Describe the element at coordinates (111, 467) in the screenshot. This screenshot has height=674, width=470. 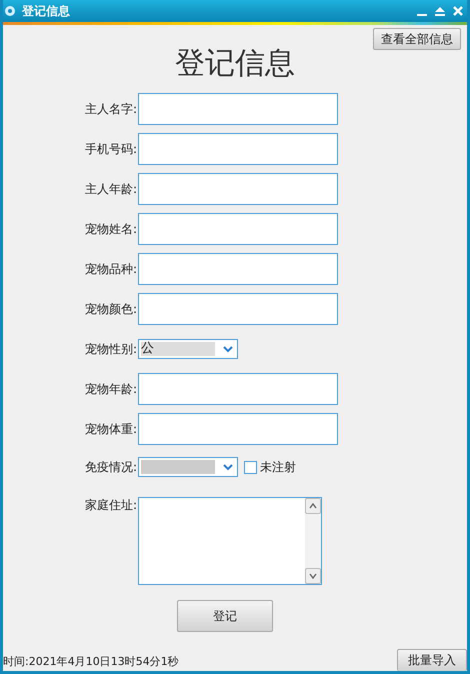
I see `field-label: 免疫情况:` at that location.